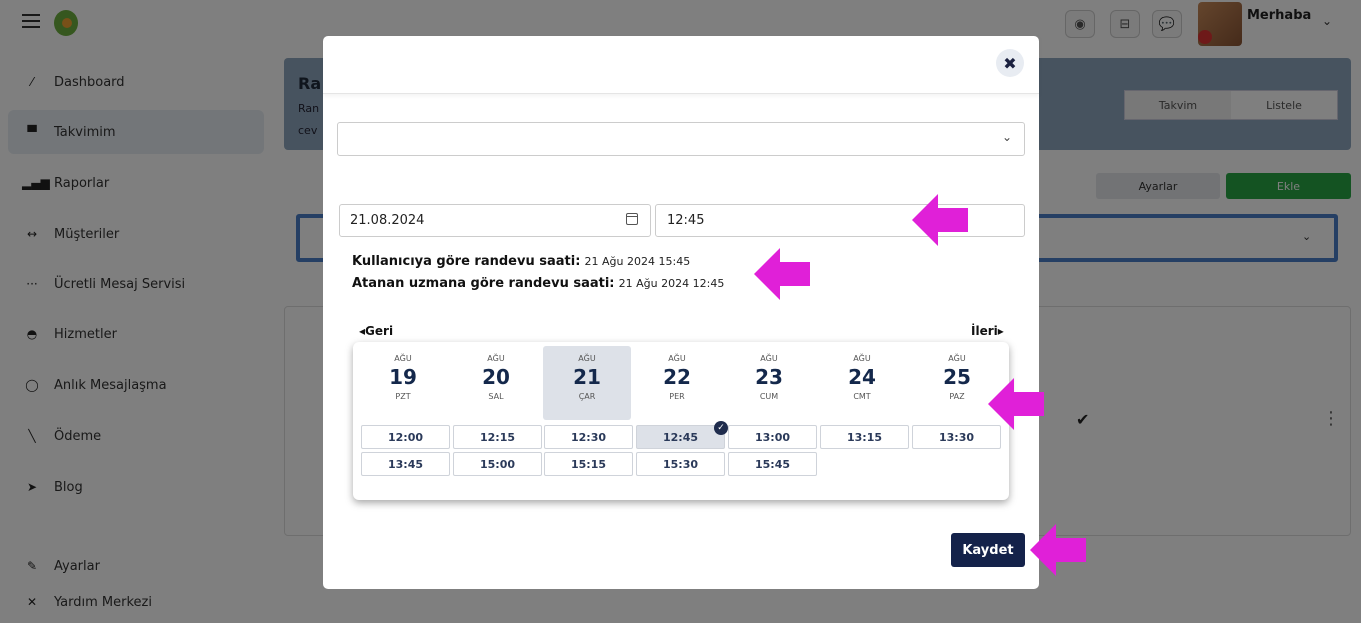  What do you see at coordinates (988, 550) in the screenshot?
I see `save-button: Kaydet` at bounding box center [988, 550].